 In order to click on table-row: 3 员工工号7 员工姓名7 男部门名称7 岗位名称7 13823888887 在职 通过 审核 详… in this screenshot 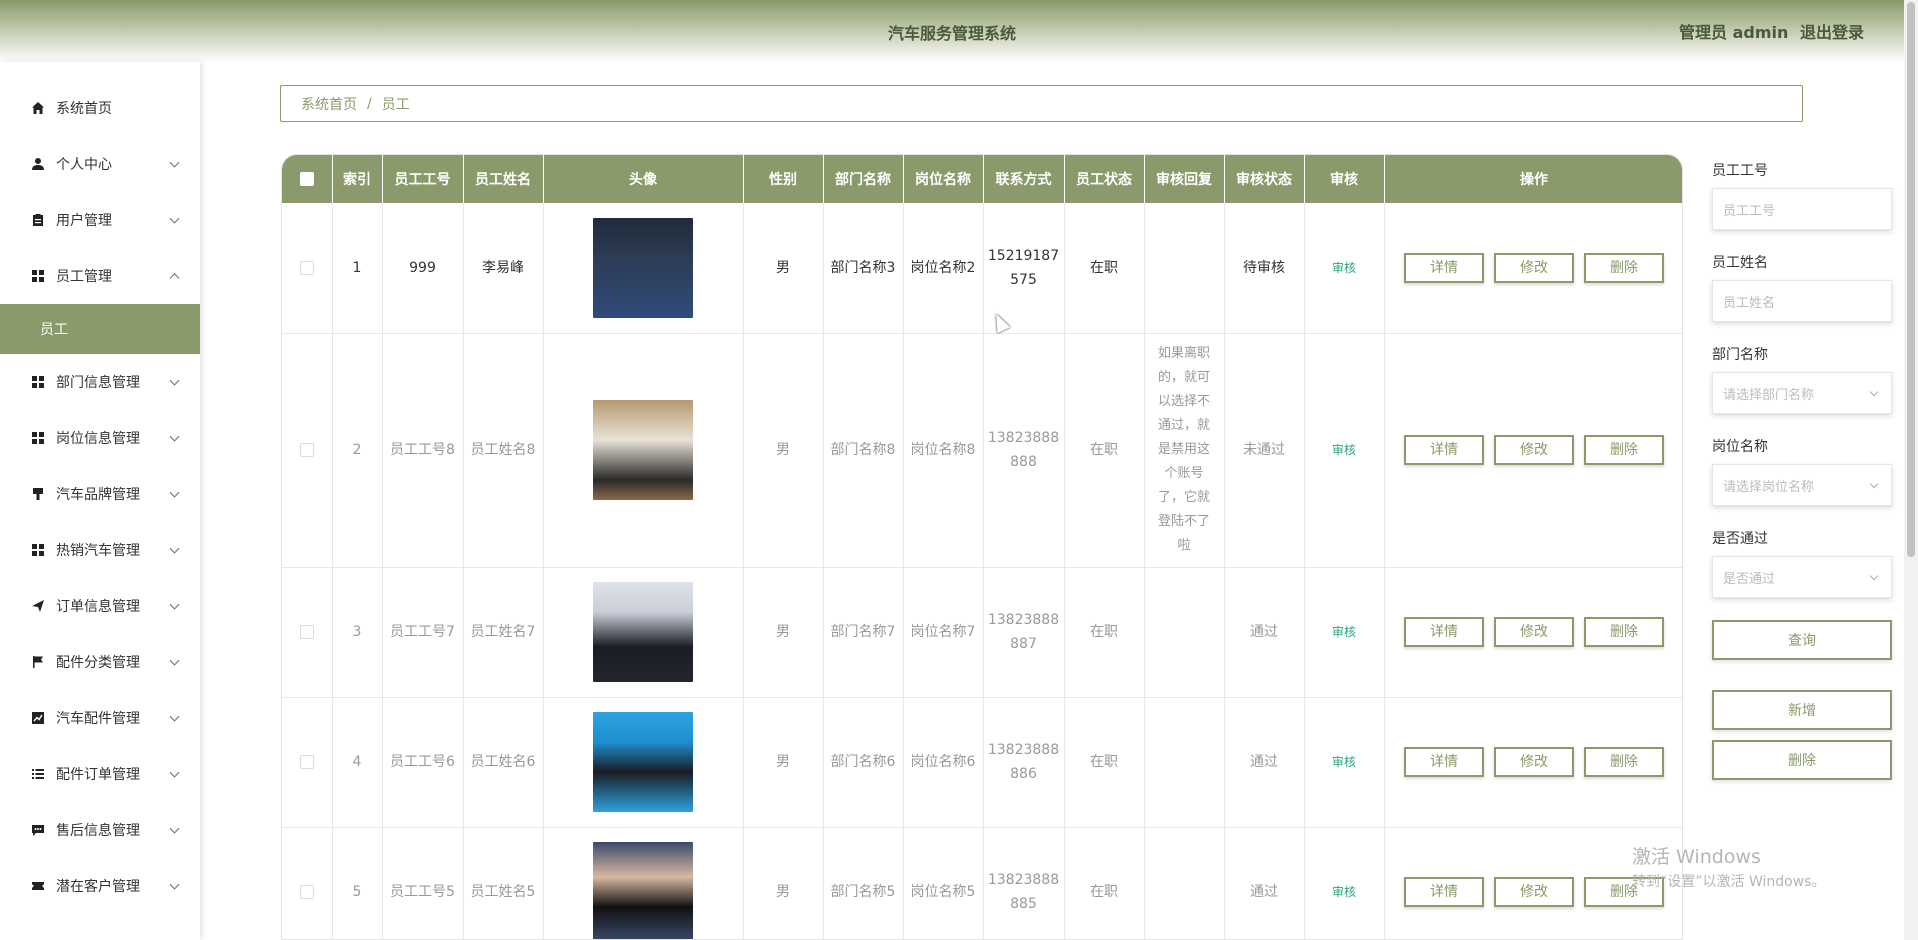, I will do `click(982, 632)`.